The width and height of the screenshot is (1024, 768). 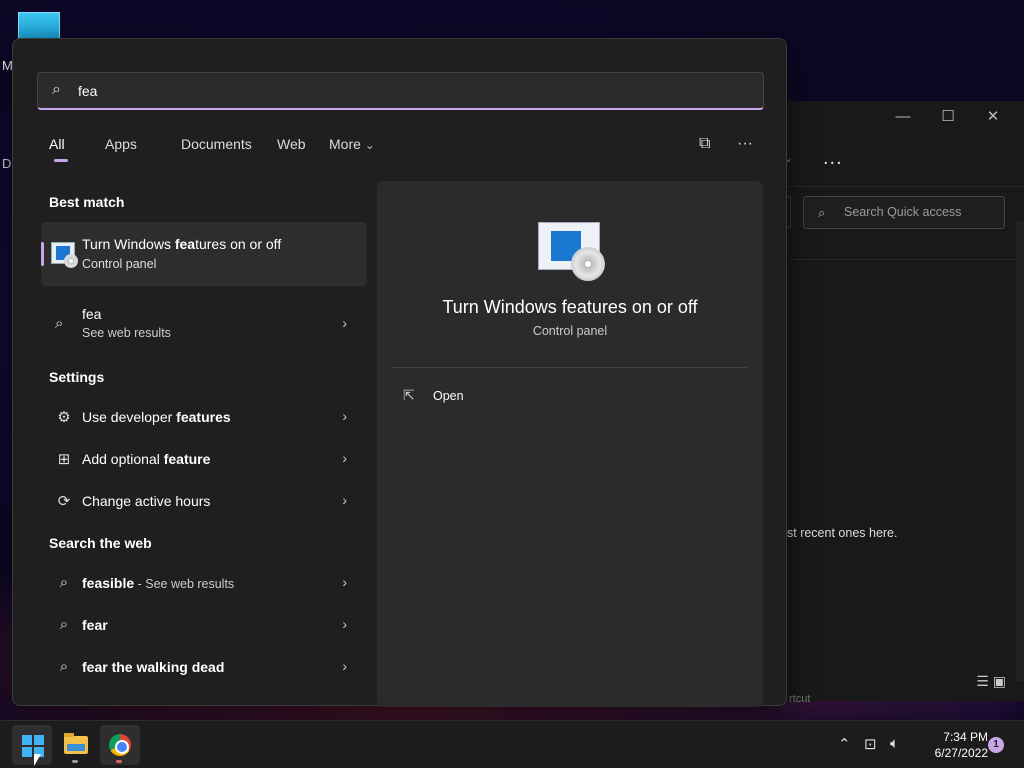 I want to click on view-toggle-icons: ☰▣, so click(x=993, y=681).